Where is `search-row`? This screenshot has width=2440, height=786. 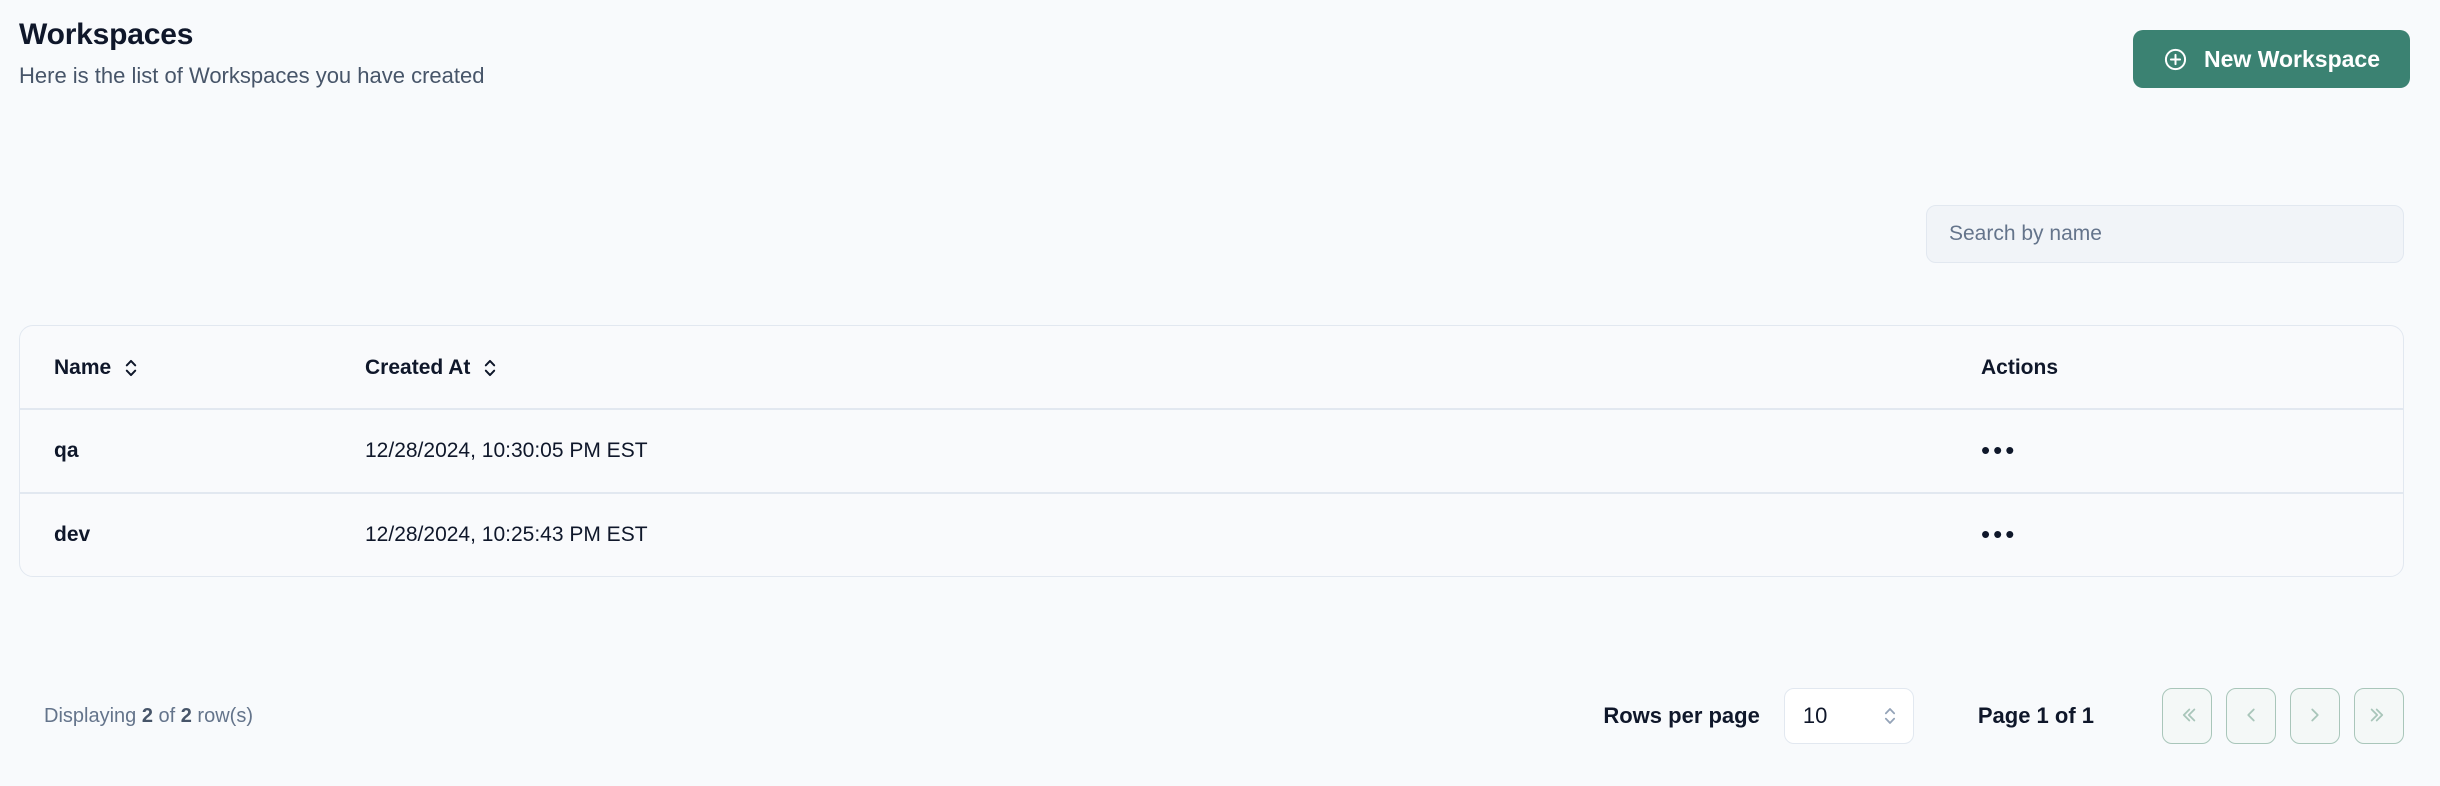 search-row is located at coordinates (1220, 234).